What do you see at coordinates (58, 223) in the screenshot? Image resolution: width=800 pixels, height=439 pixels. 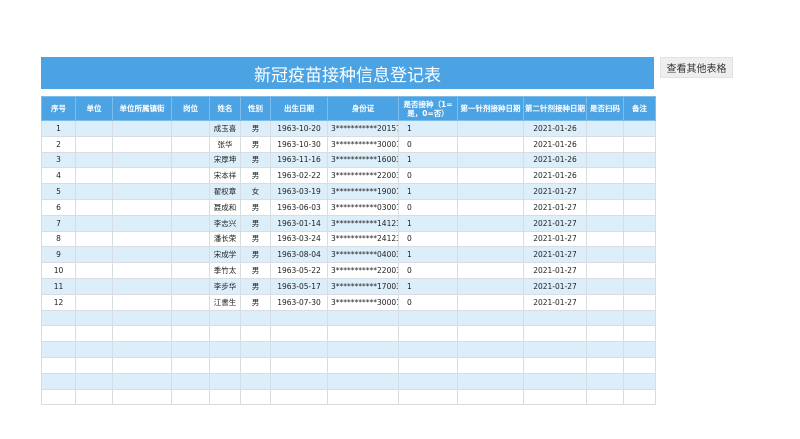 I see `cell-no: 7` at bounding box center [58, 223].